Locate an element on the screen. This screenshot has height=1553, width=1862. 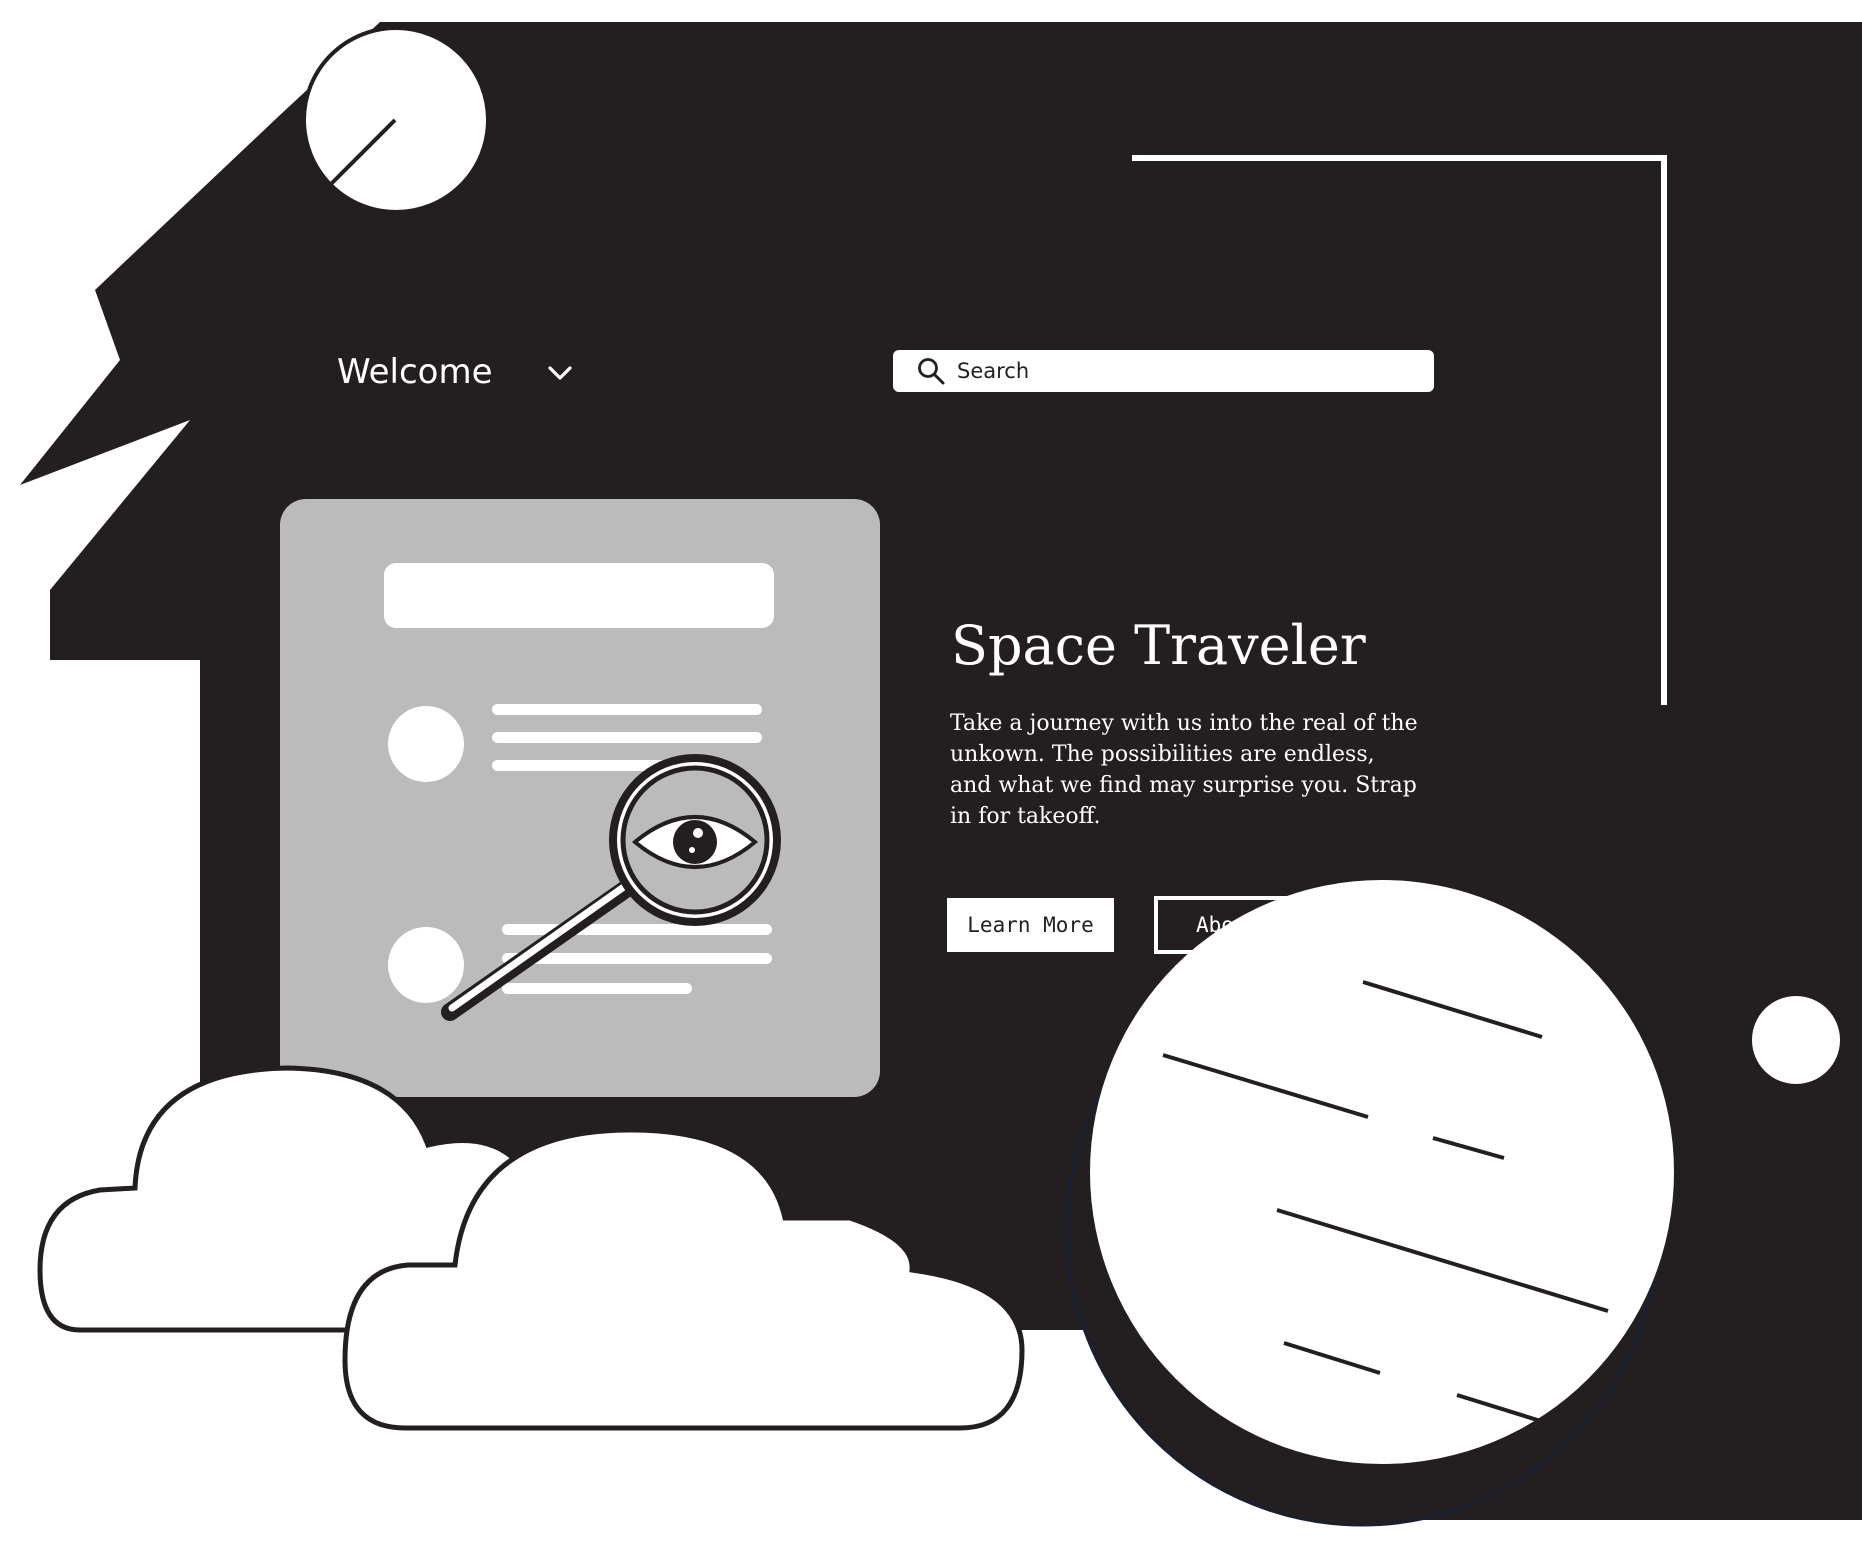
planet-icon is located at coordinates (1382, 1172).